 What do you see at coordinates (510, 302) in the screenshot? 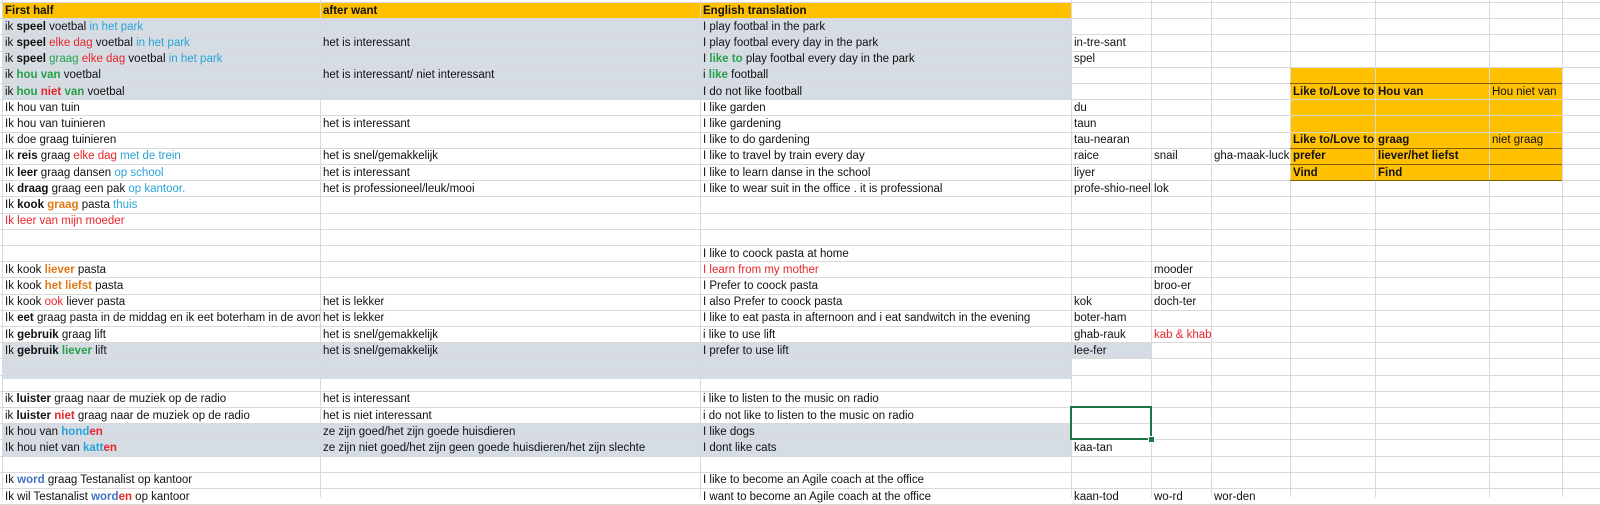
I see `cell-b-19: het is lekker` at bounding box center [510, 302].